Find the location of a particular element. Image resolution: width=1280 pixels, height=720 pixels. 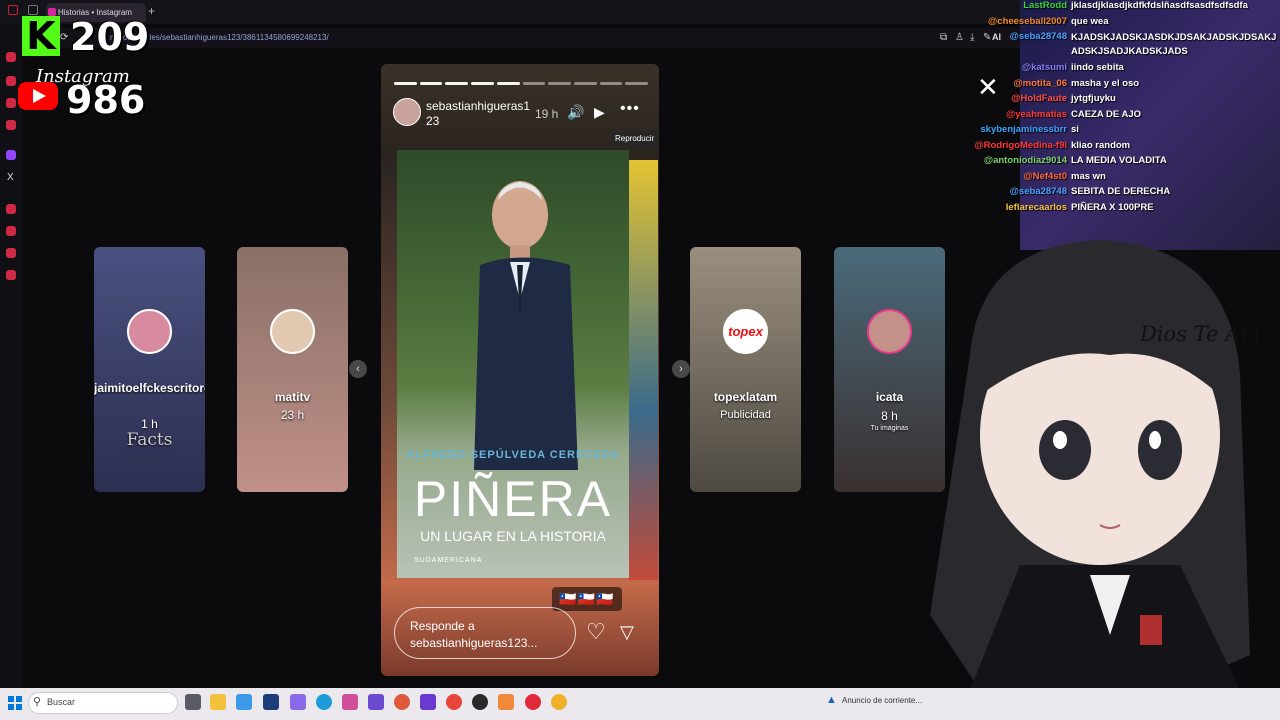

story-progress-bar is located at coordinates (521, 83).